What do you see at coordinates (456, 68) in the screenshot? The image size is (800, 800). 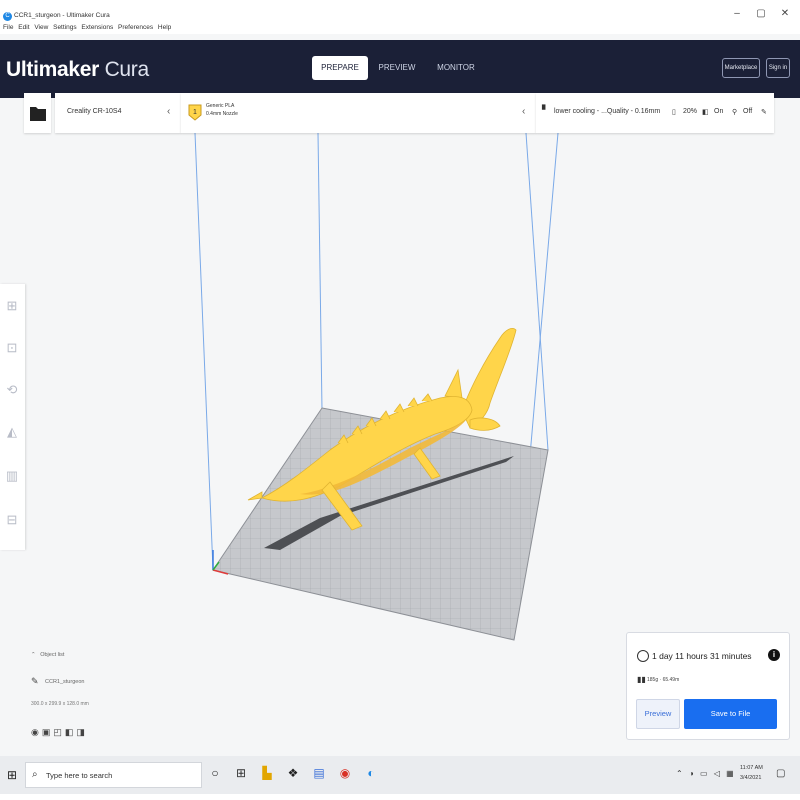 I see `tab-monitor: MONITOR` at bounding box center [456, 68].